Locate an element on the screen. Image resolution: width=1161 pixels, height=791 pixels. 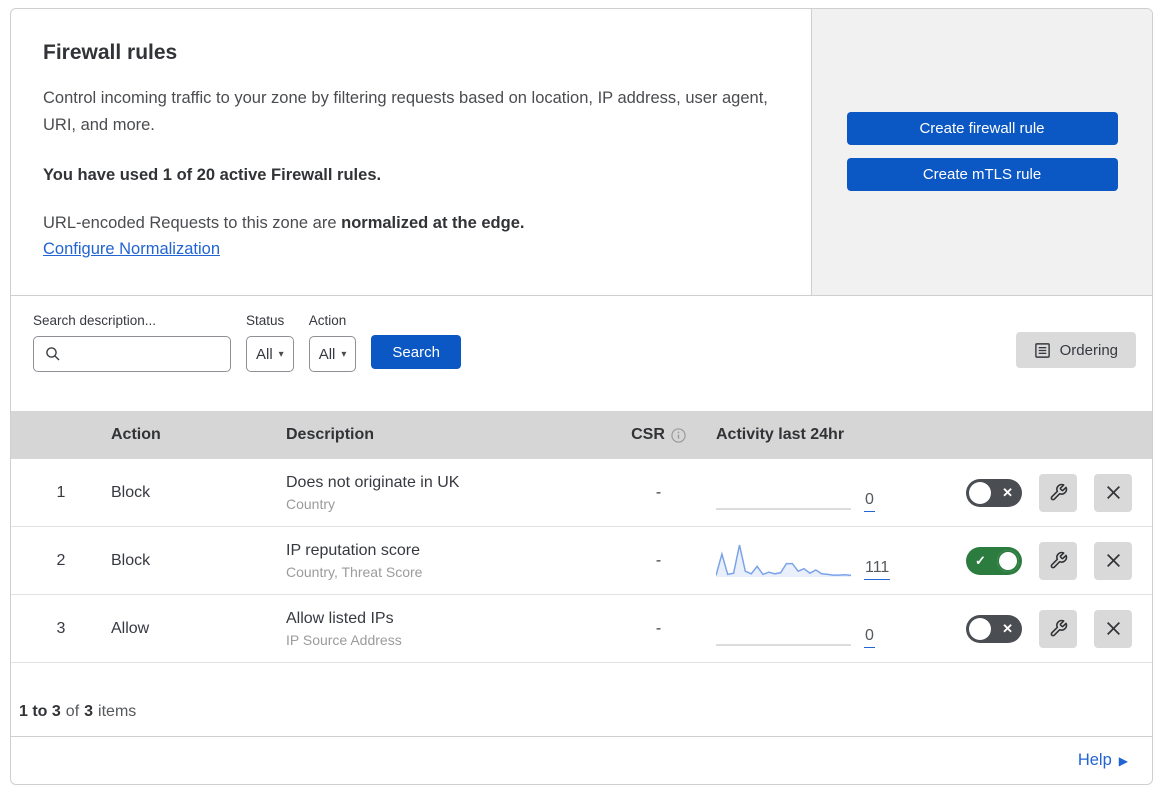
rule-match-fields: IP Source Address is located at coordinates (344, 639).